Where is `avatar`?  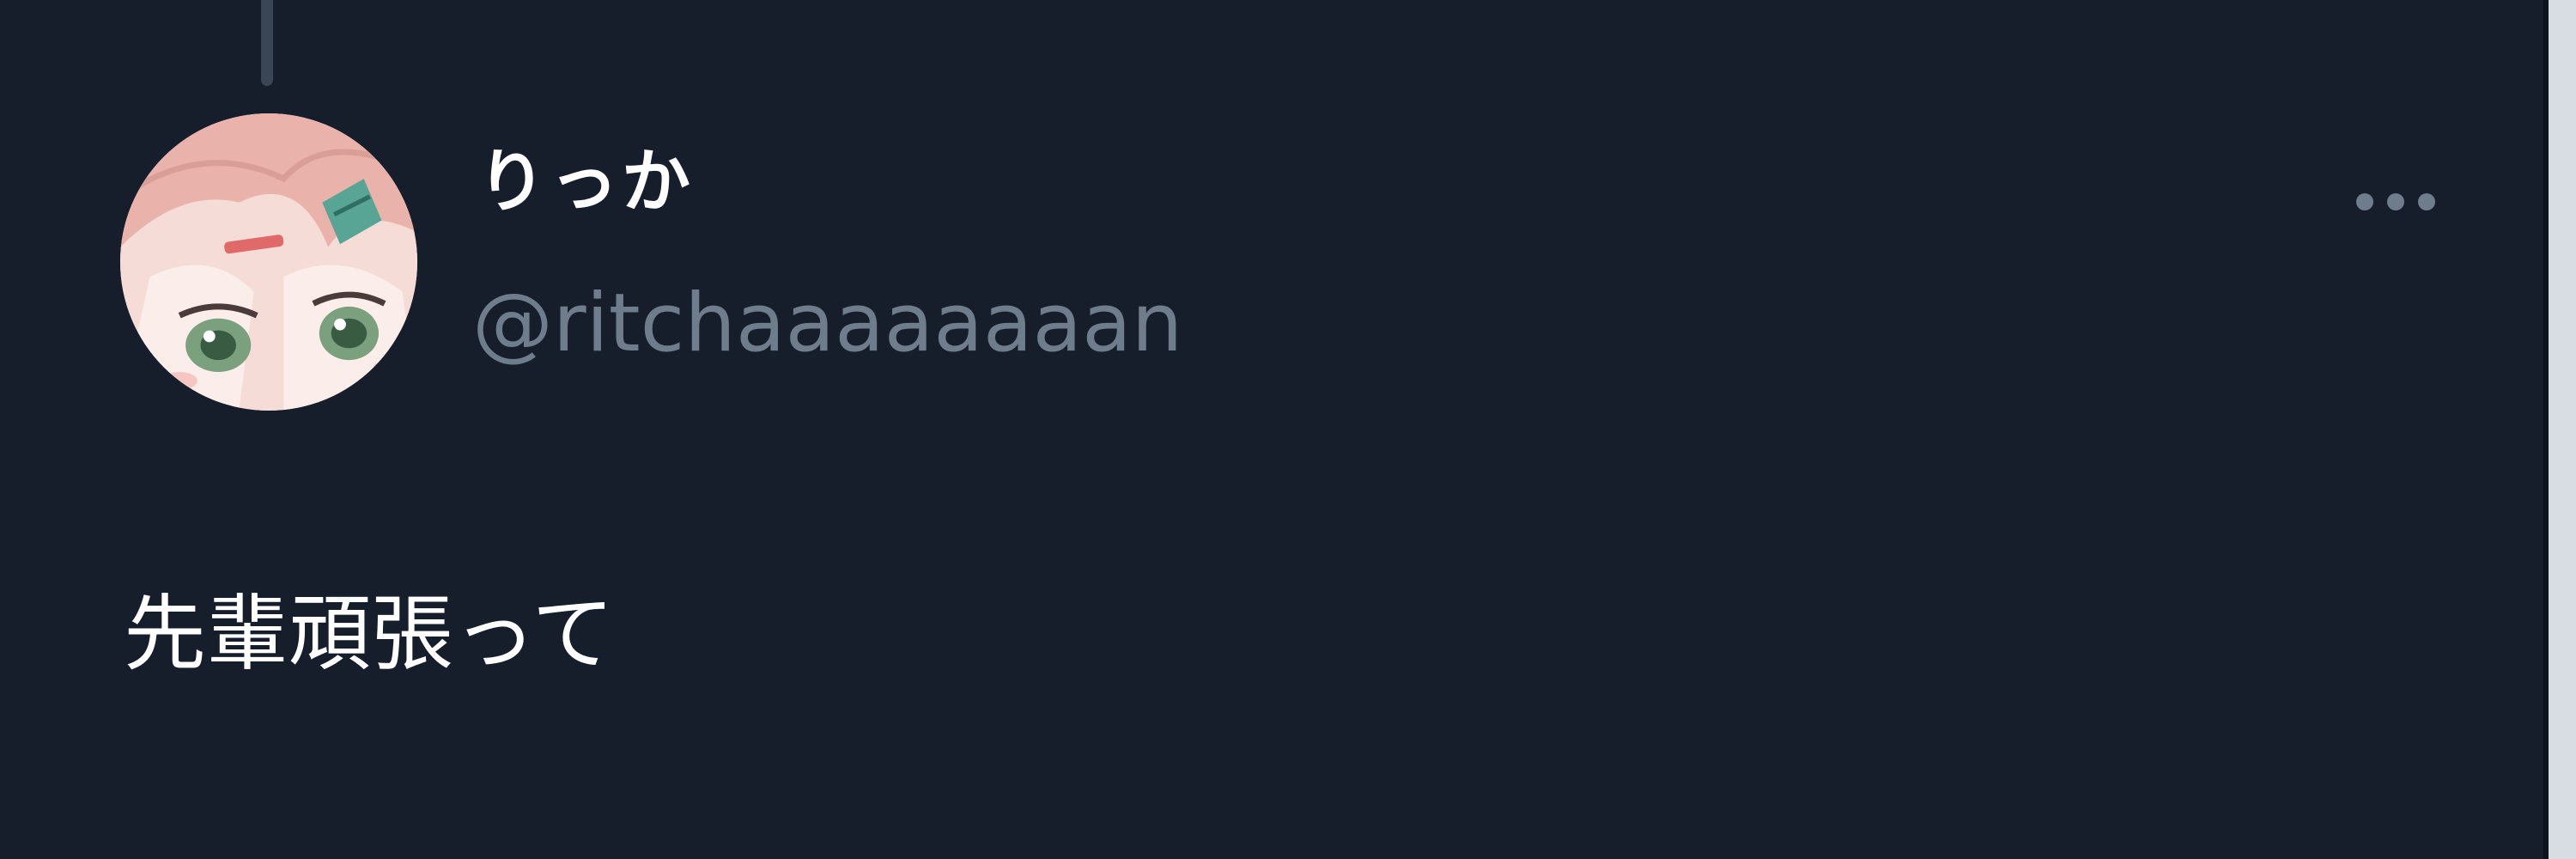
avatar is located at coordinates (269, 262).